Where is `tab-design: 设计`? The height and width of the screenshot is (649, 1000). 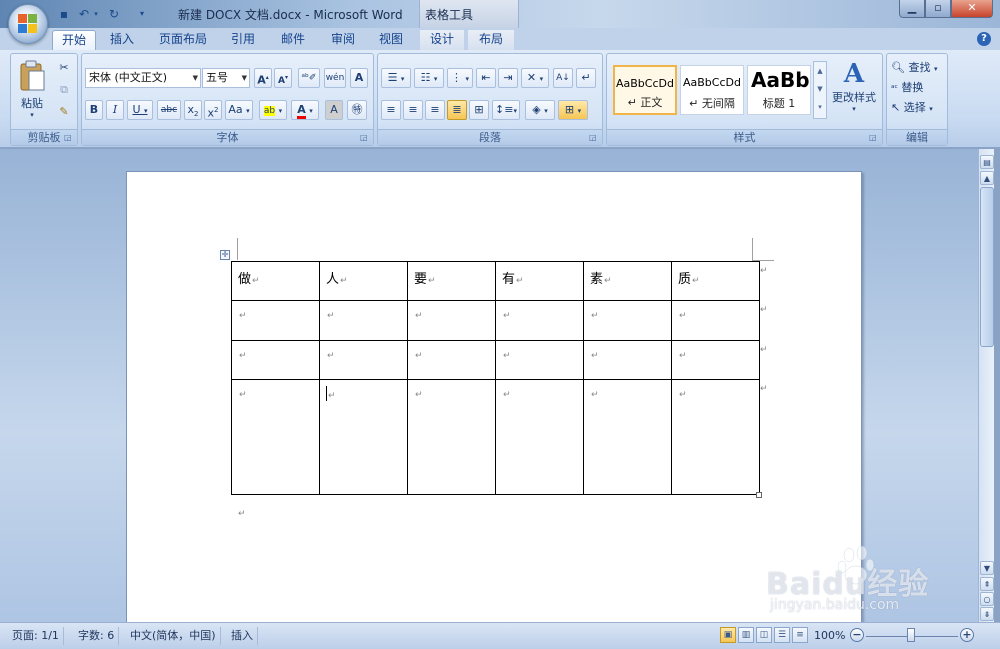 tab-design: 设计 is located at coordinates (442, 40).